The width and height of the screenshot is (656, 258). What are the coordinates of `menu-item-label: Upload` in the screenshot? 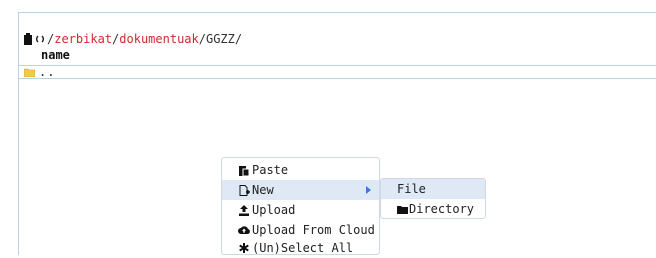 It's located at (274, 210).